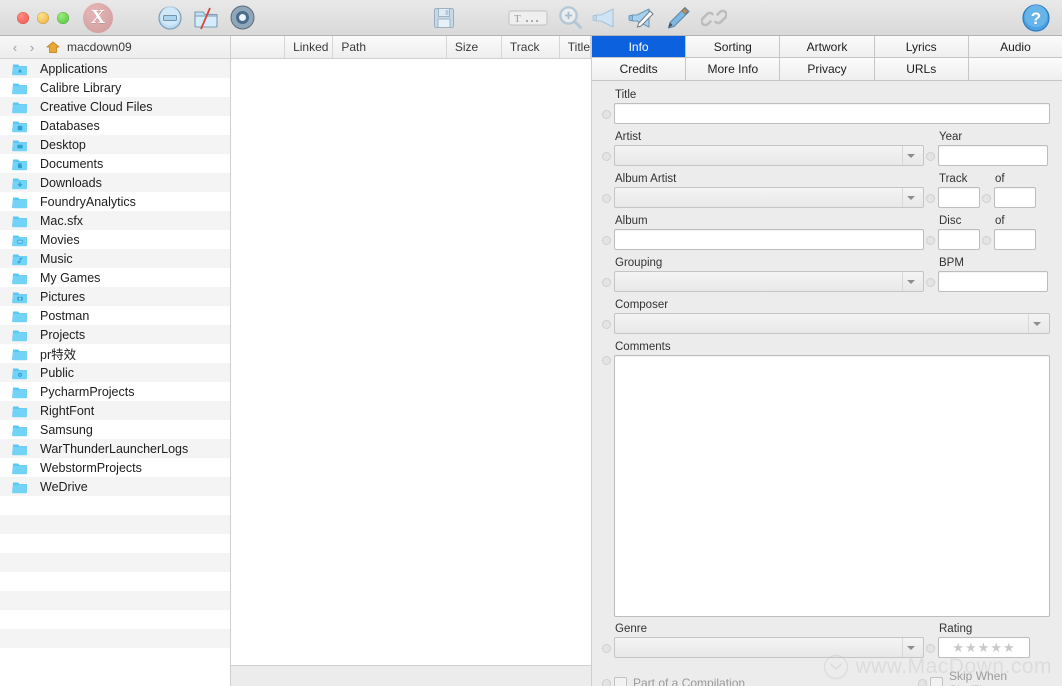  What do you see at coordinates (570, 18) in the screenshot?
I see `zoom-in-icon` at bounding box center [570, 18].